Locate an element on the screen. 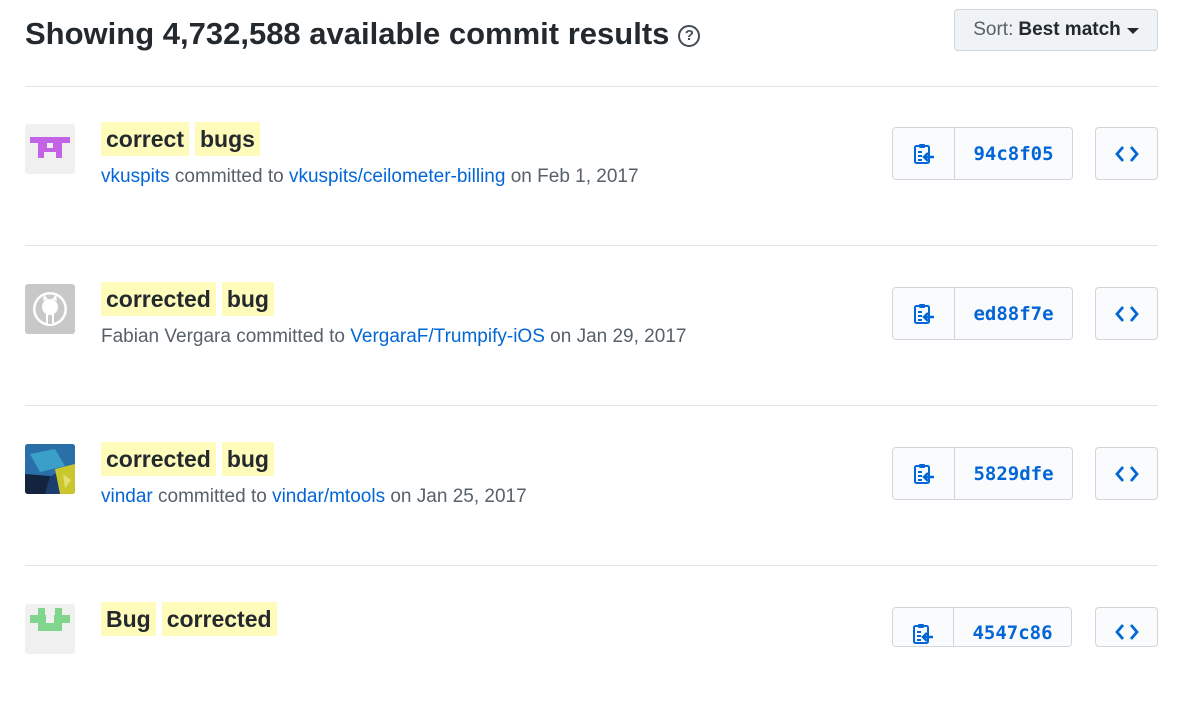 The height and width of the screenshot is (726, 1200). highlighted-word: Bug is located at coordinates (128, 619).